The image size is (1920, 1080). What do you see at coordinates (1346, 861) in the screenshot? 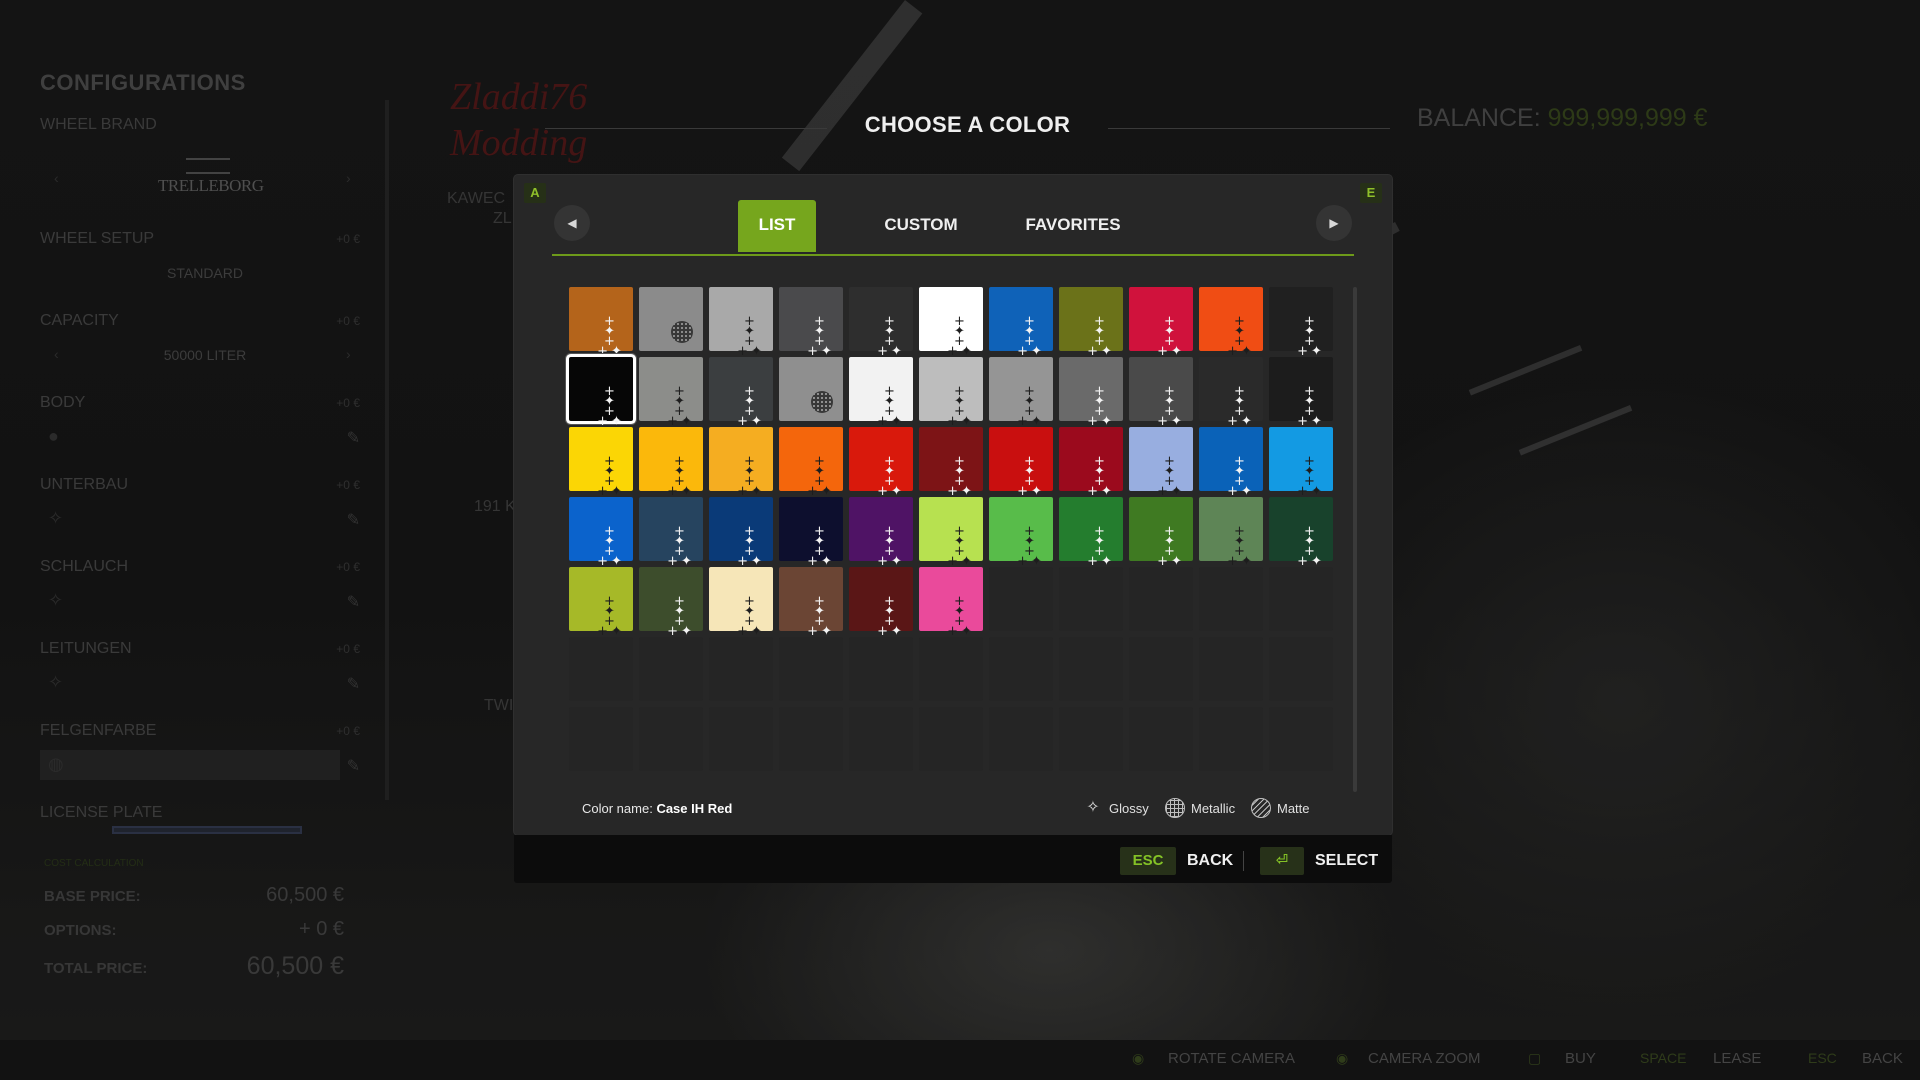
I see `select-button: SELECT` at bounding box center [1346, 861].